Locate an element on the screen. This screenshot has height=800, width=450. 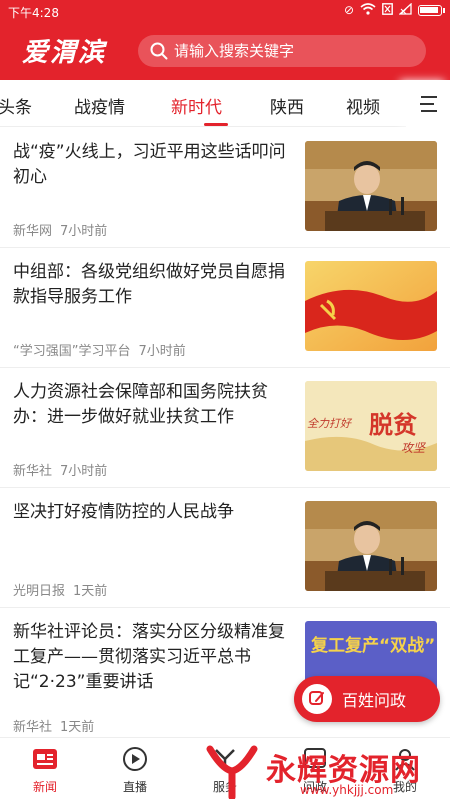
app-logo: 爱渭滨 is located at coordinates (64, 53).